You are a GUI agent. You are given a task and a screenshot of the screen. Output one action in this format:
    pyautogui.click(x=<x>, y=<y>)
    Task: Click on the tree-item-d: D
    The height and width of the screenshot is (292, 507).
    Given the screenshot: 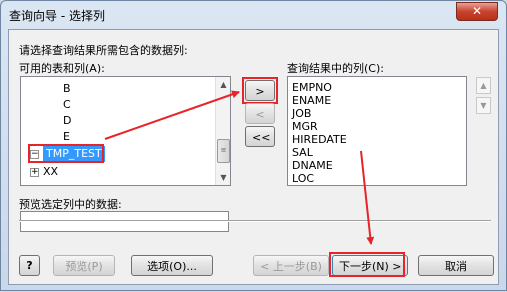 What is the action you would take?
    pyautogui.click(x=67, y=121)
    